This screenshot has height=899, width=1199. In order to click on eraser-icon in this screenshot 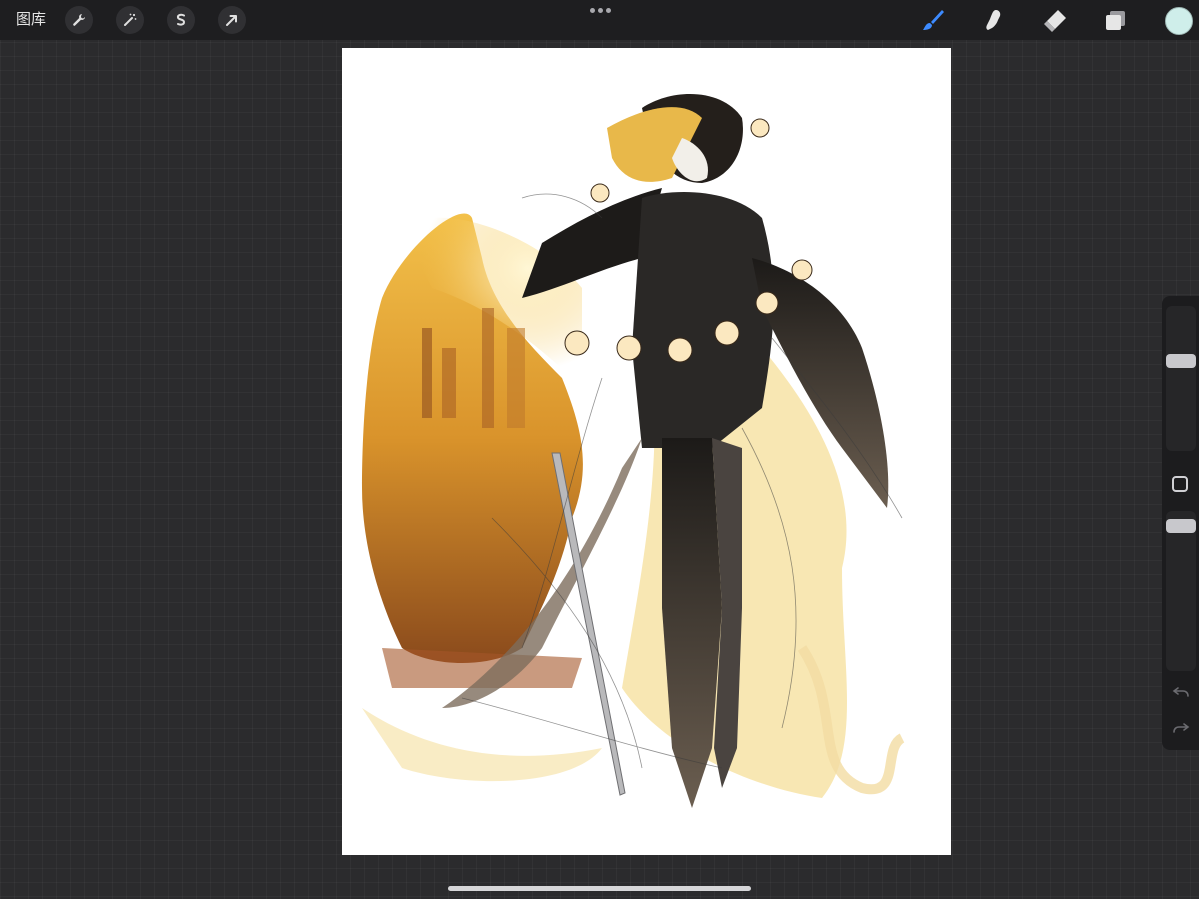, I will do `click(1055, 21)`.